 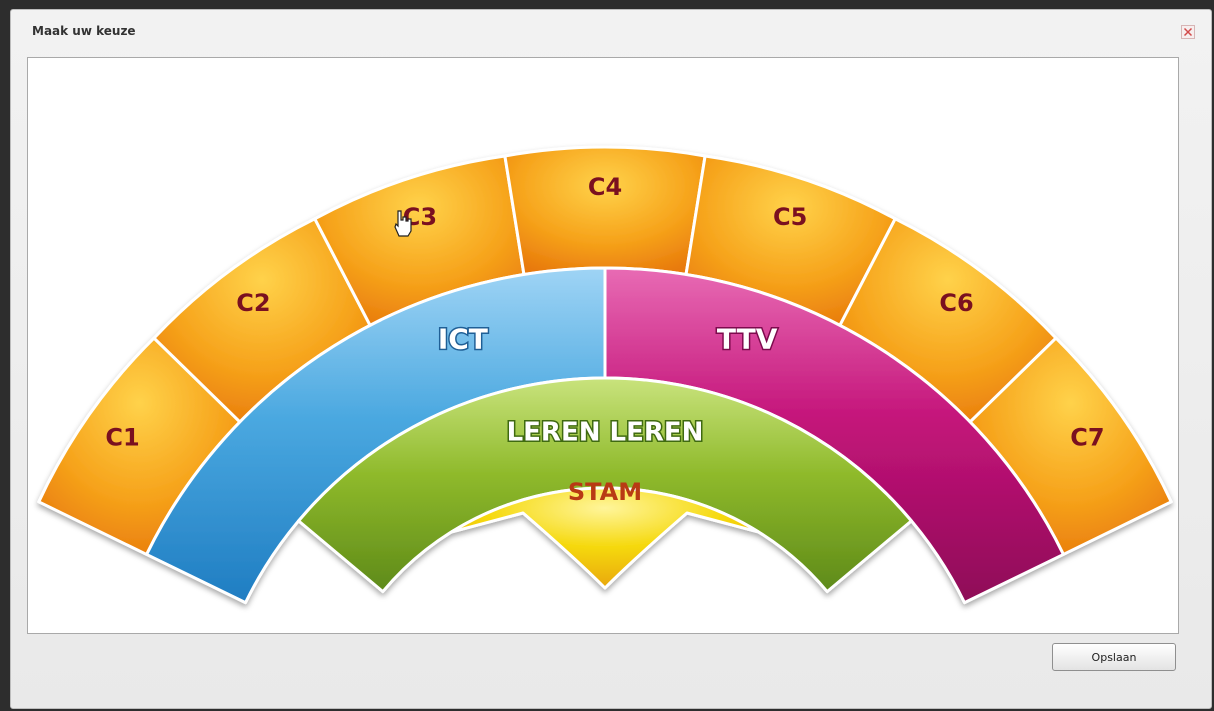 I want to click on dialog-title: Maak uw keuze, so click(x=84, y=31).